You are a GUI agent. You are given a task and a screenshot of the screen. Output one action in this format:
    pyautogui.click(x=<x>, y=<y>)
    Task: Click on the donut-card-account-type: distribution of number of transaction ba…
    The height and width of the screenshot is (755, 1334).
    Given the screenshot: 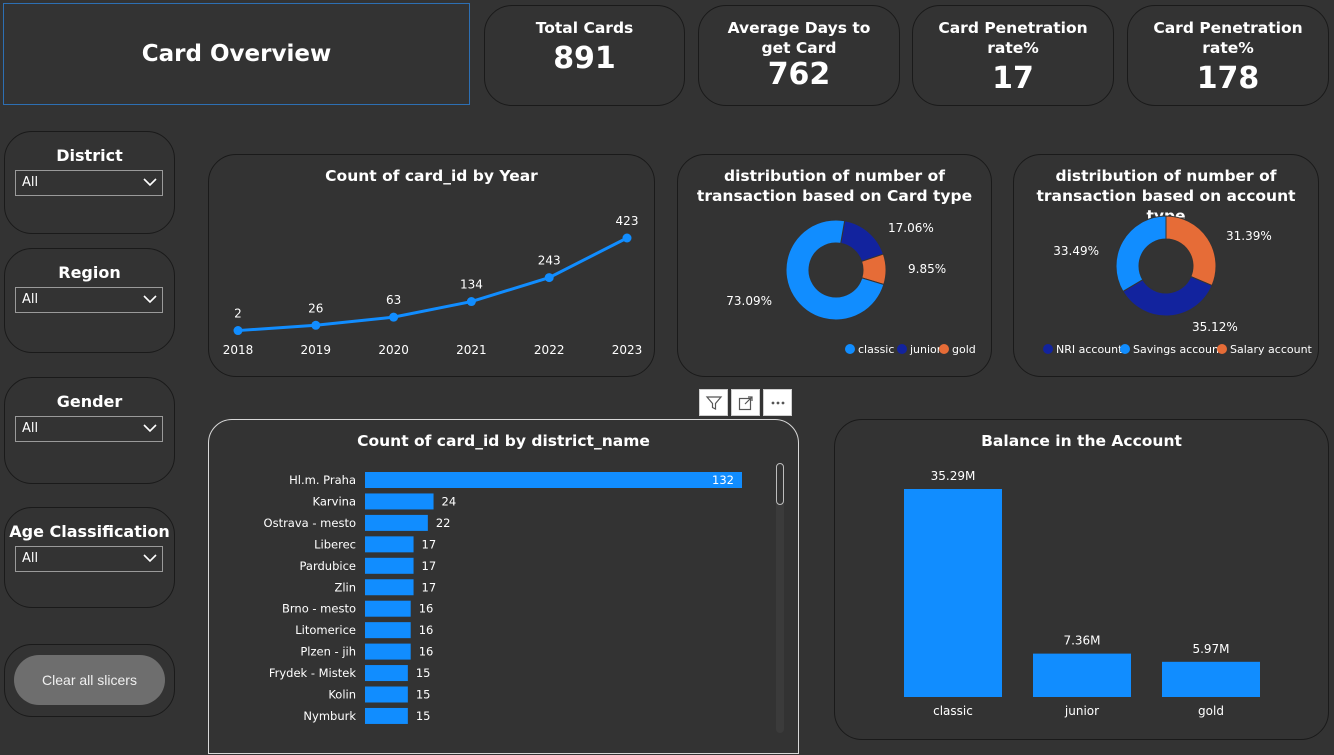 What is the action you would take?
    pyautogui.click(x=1166, y=265)
    